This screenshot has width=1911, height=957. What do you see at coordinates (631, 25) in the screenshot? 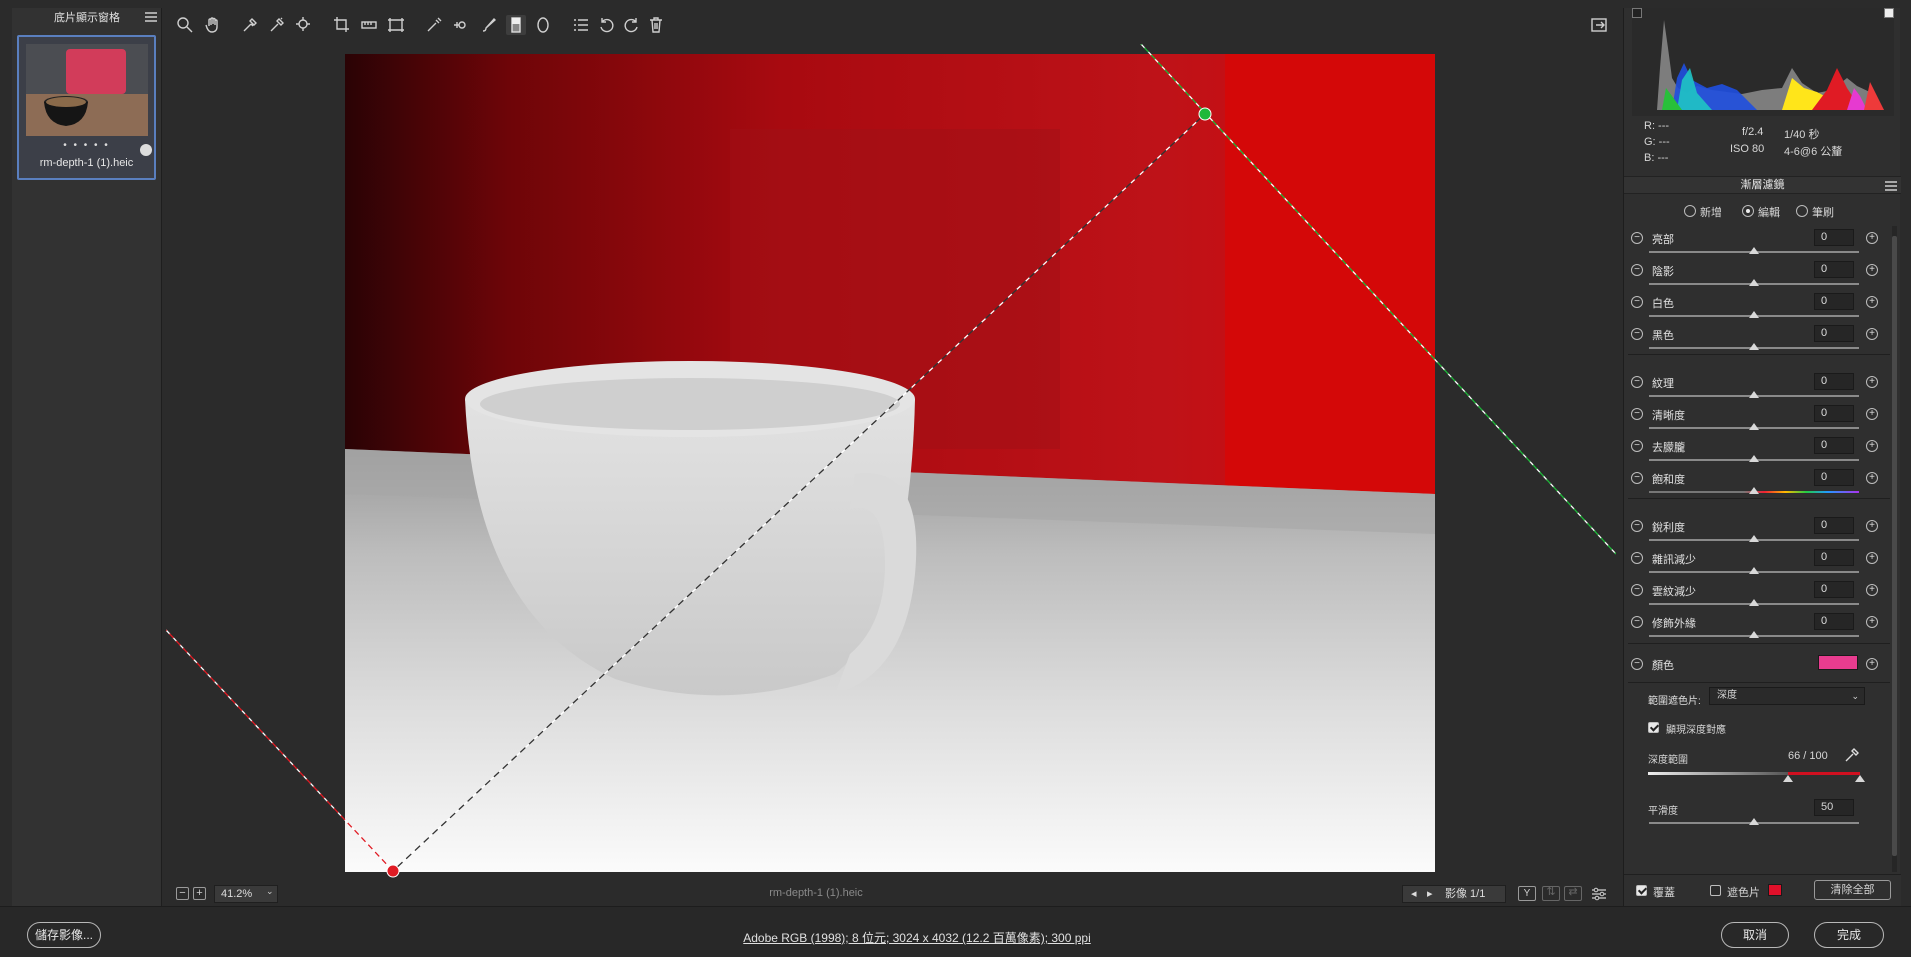
I see `rotate-cw-icon` at bounding box center [631, 25].